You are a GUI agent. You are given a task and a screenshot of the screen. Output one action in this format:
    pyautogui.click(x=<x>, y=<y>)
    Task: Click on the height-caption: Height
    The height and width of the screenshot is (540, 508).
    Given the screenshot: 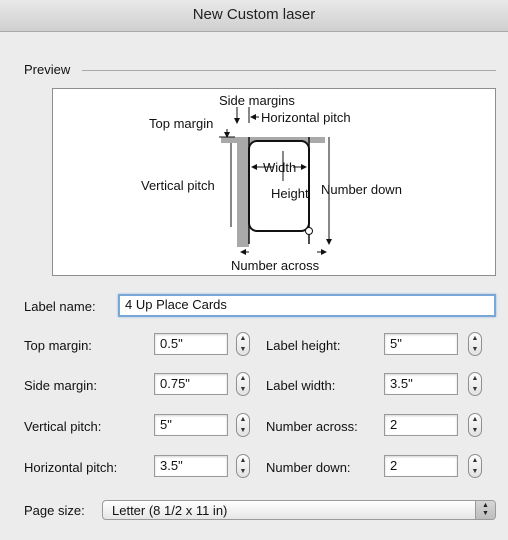 What is the action you would take?
    pyautogui.click(x=290, y=193)
    